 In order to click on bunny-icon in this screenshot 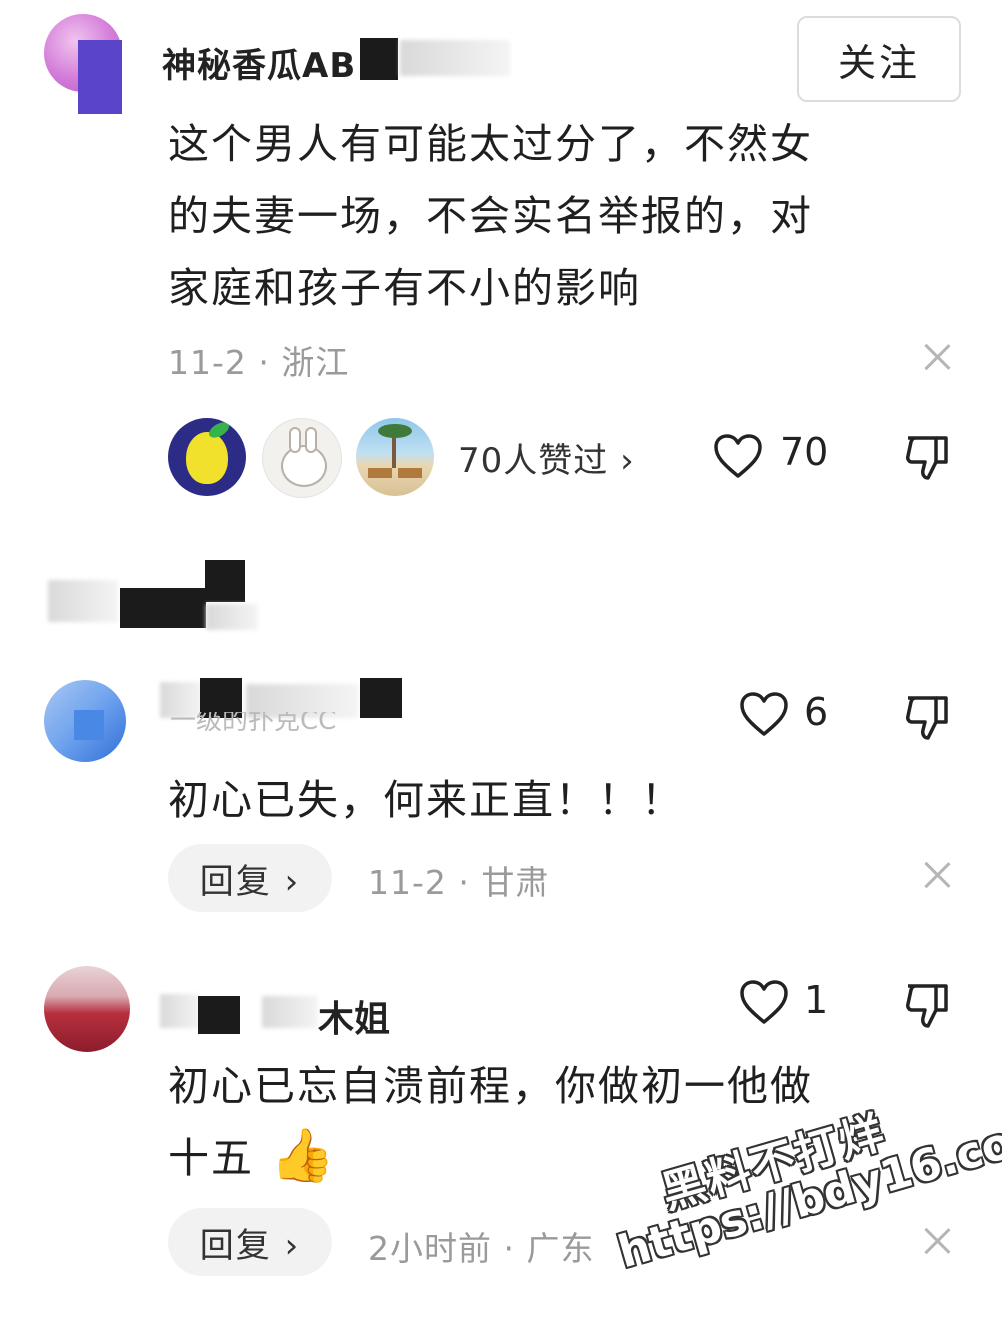, I will do `click(304, 466)`.